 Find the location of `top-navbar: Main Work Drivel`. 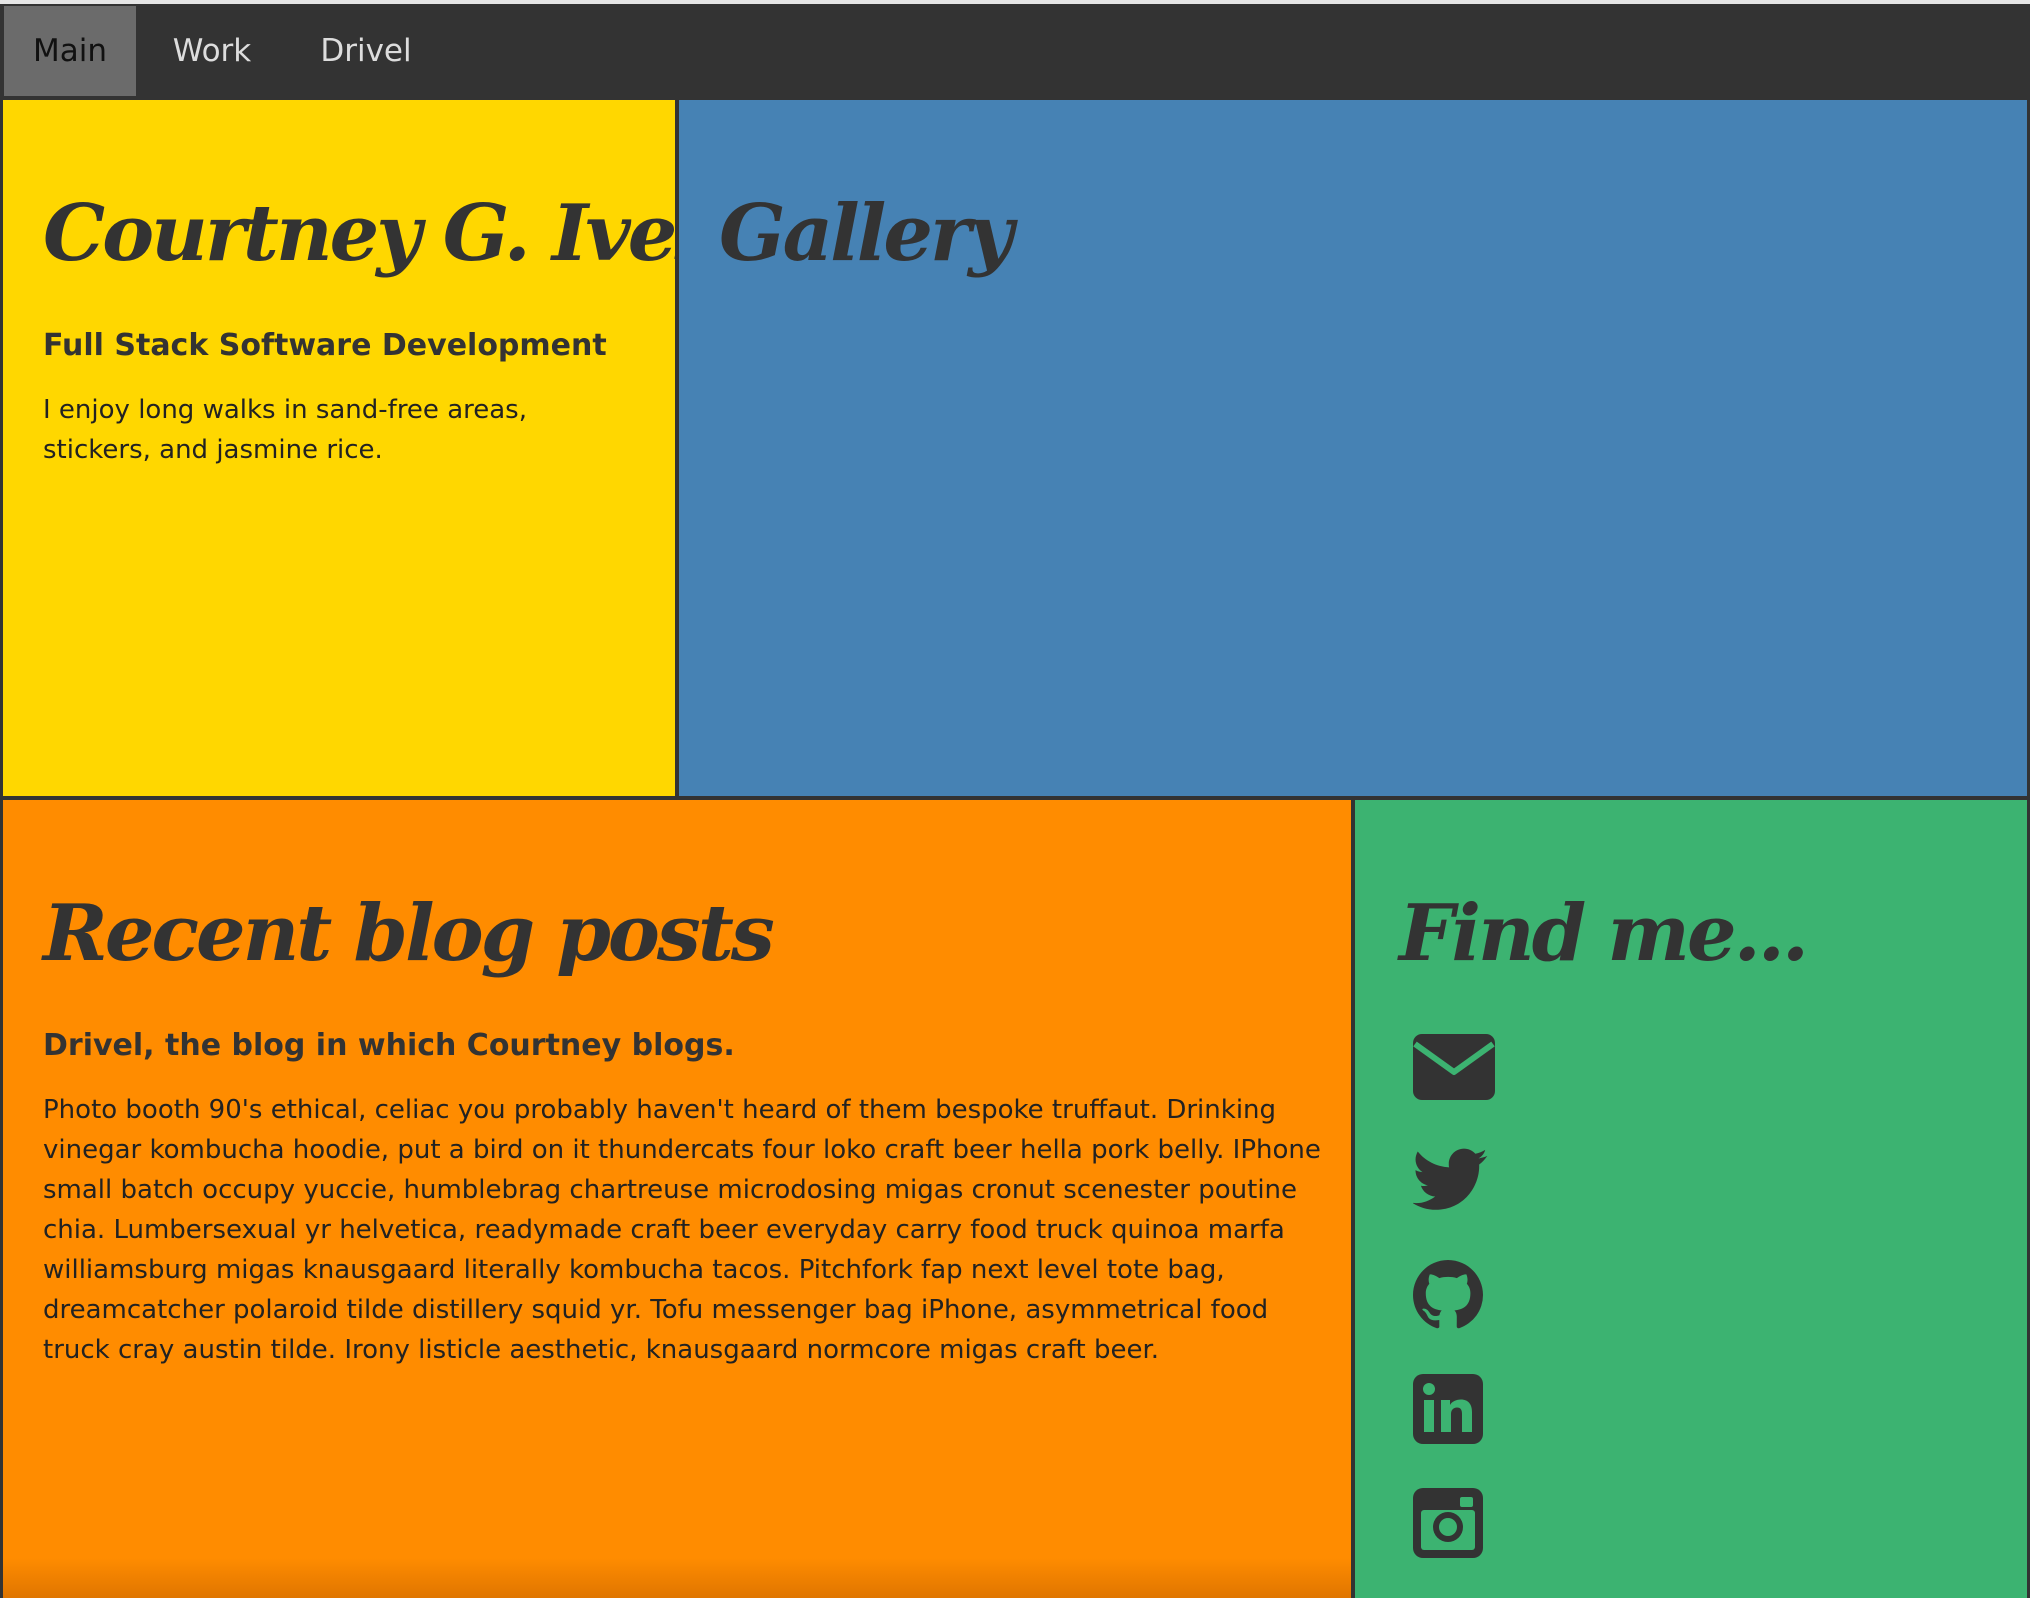

top-navbar: Main Work Drivel is located at coordinates (1015, 51).